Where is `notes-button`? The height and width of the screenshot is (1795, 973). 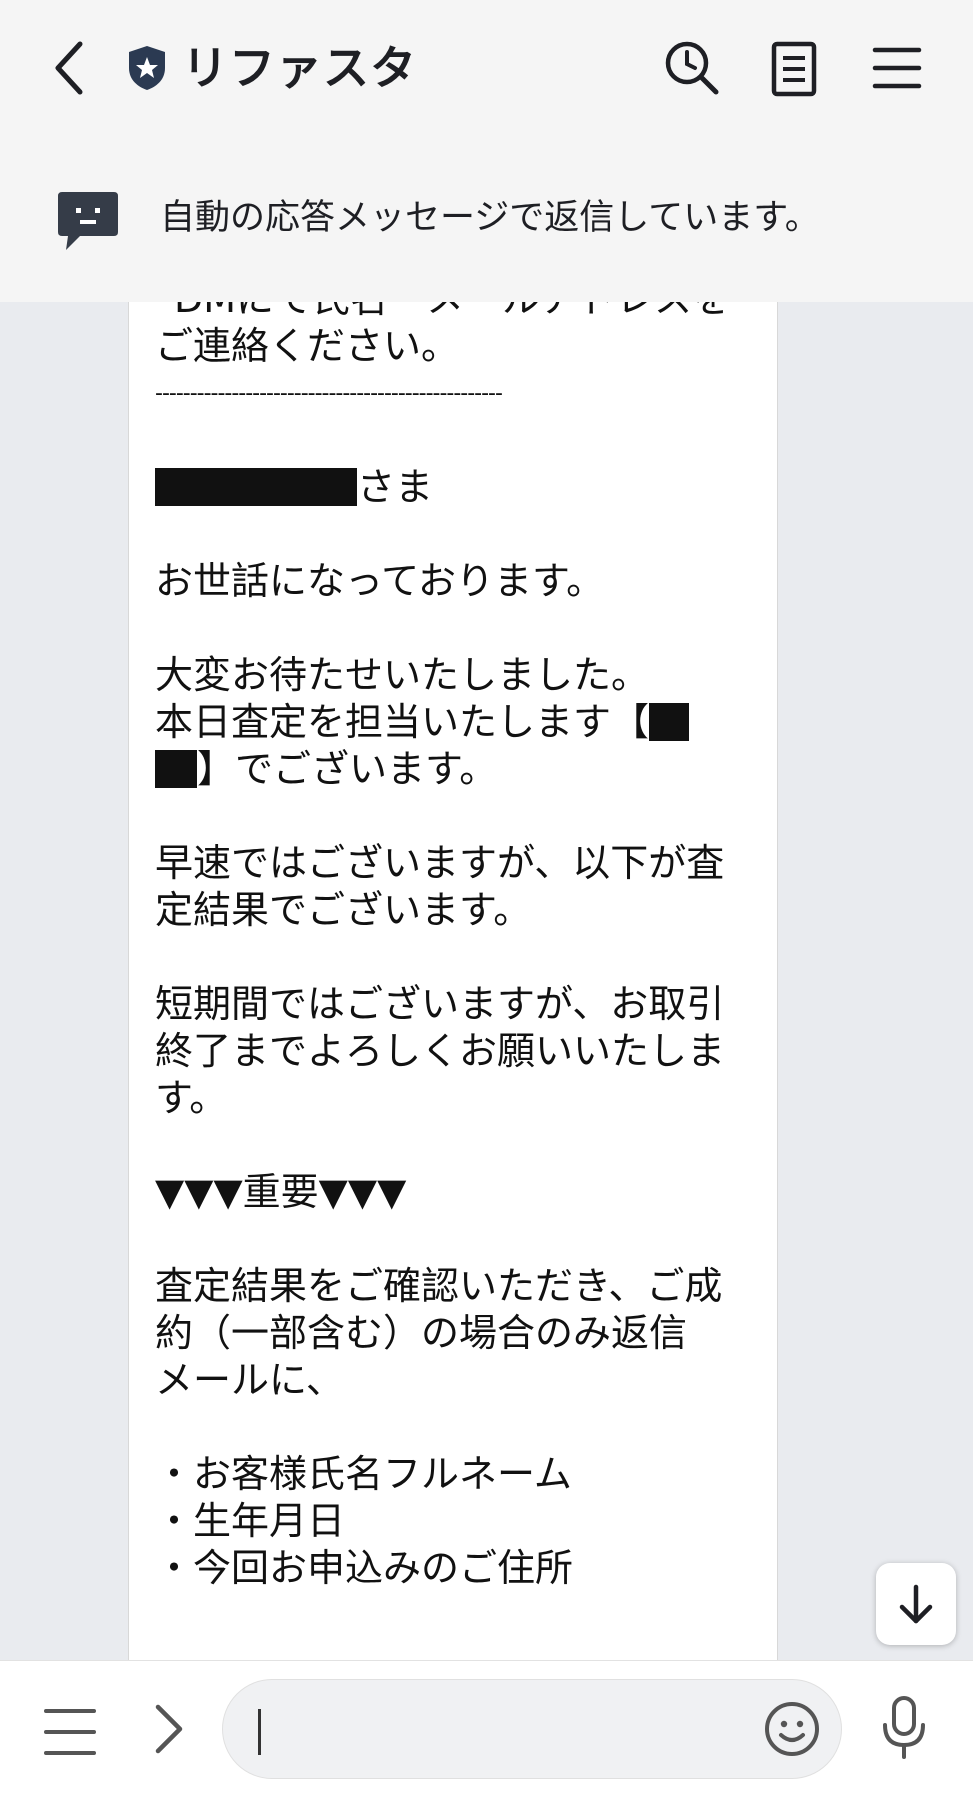
notes-button is located at coordinates (794, 68).